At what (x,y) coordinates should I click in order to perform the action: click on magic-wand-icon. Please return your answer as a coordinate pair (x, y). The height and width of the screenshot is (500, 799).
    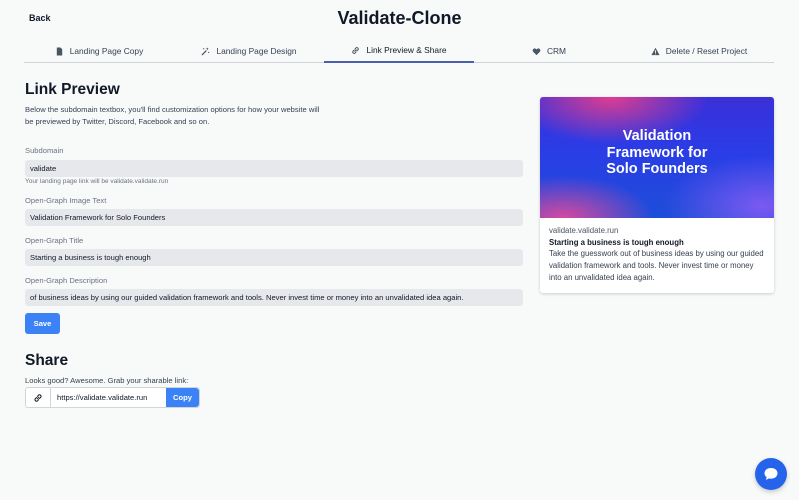
    Looking at the image, I should click on (205, 51).